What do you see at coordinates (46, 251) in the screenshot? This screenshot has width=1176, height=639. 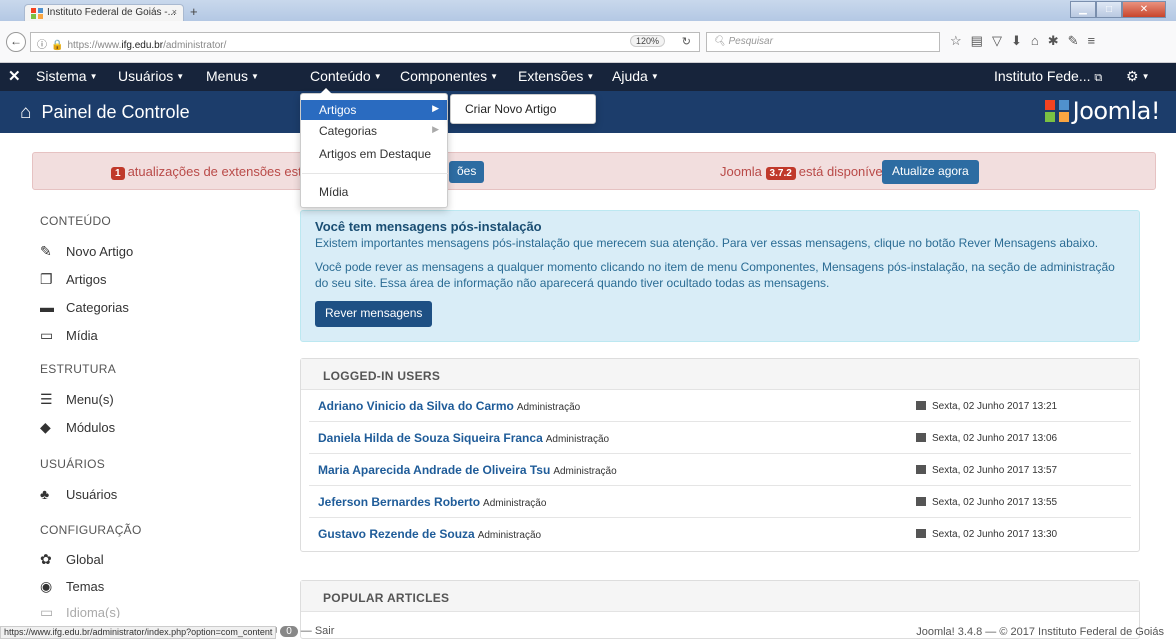 I see `pencil-icon: ✎` at bounding box center [46, 251].